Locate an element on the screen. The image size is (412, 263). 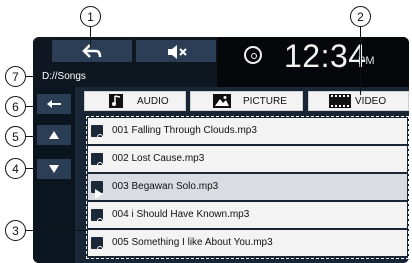
callout-5-leader is located at coordinates (31, 136).